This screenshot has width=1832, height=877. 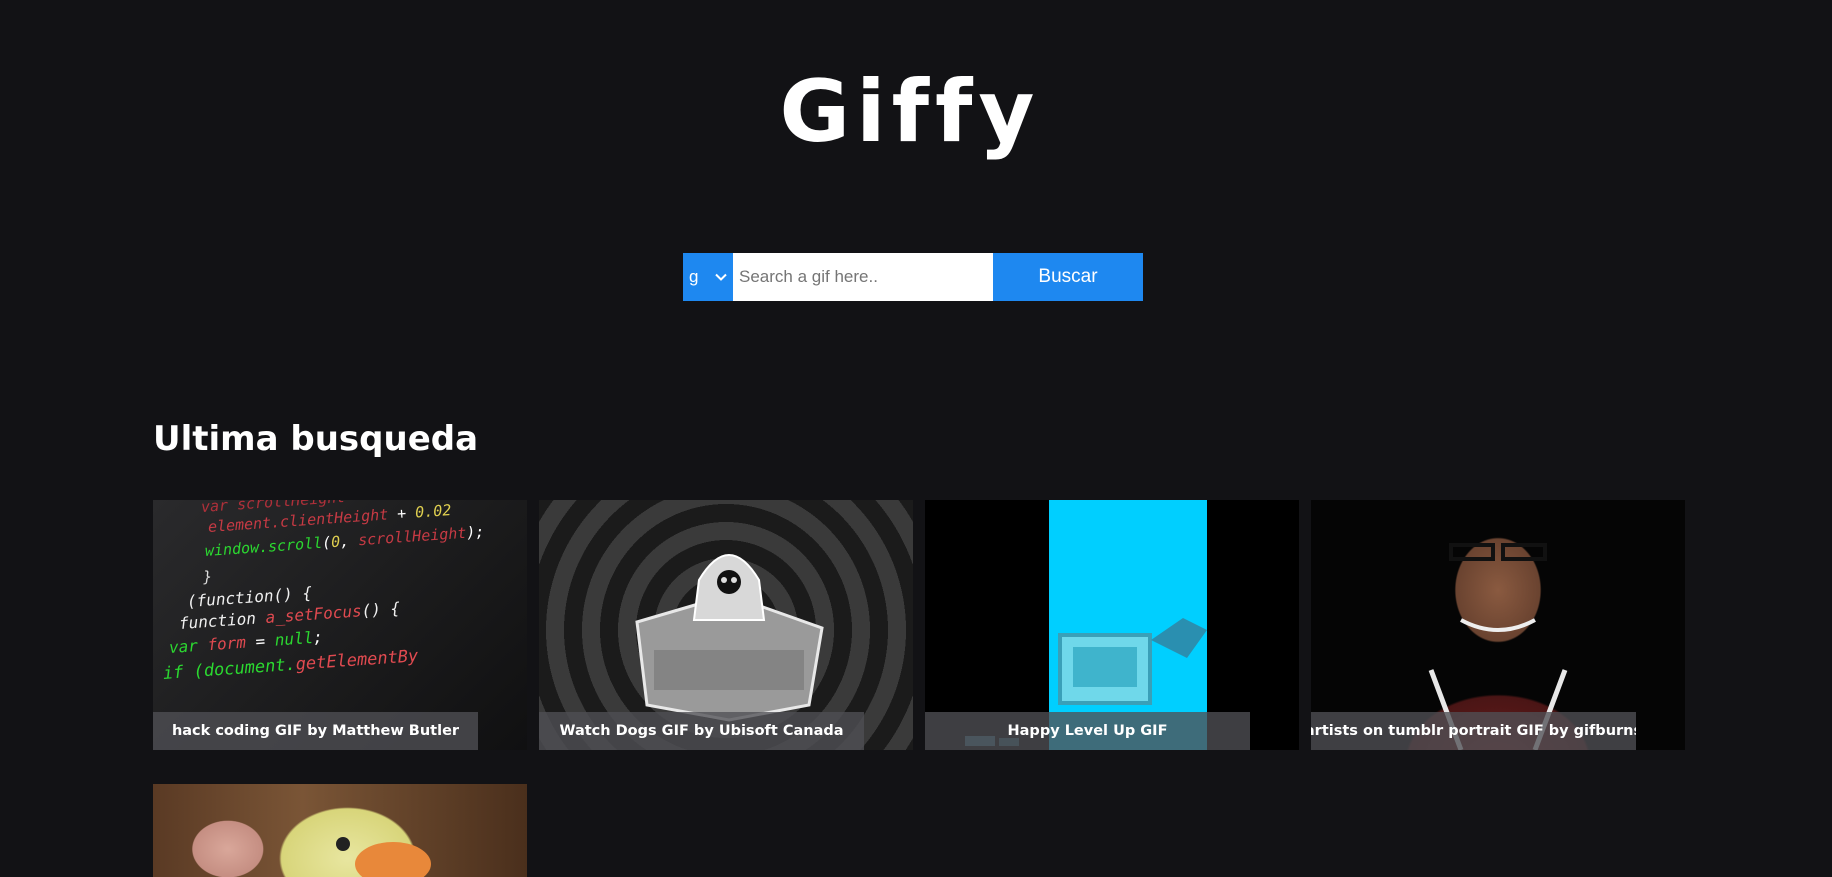 I want to click on search-button: Buscar, so click(x=1068, y=277).